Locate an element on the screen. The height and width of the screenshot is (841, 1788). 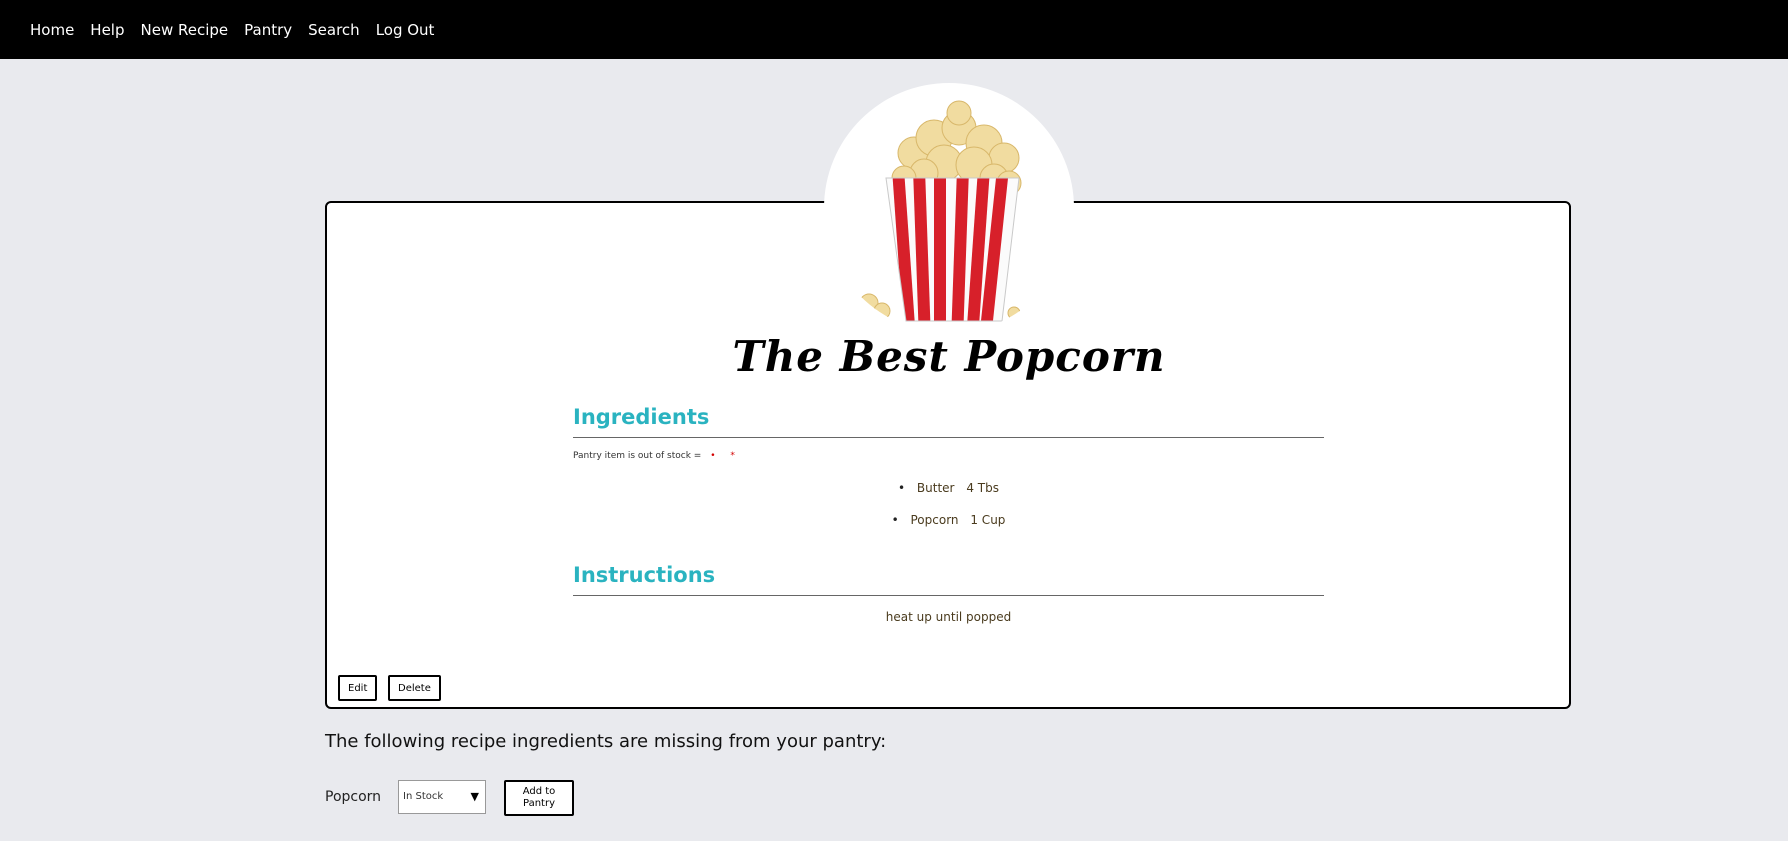
ingredient-list: • Butter 4 Tbs • Popcorn 1 Cup is located at coordinates (948, 510).